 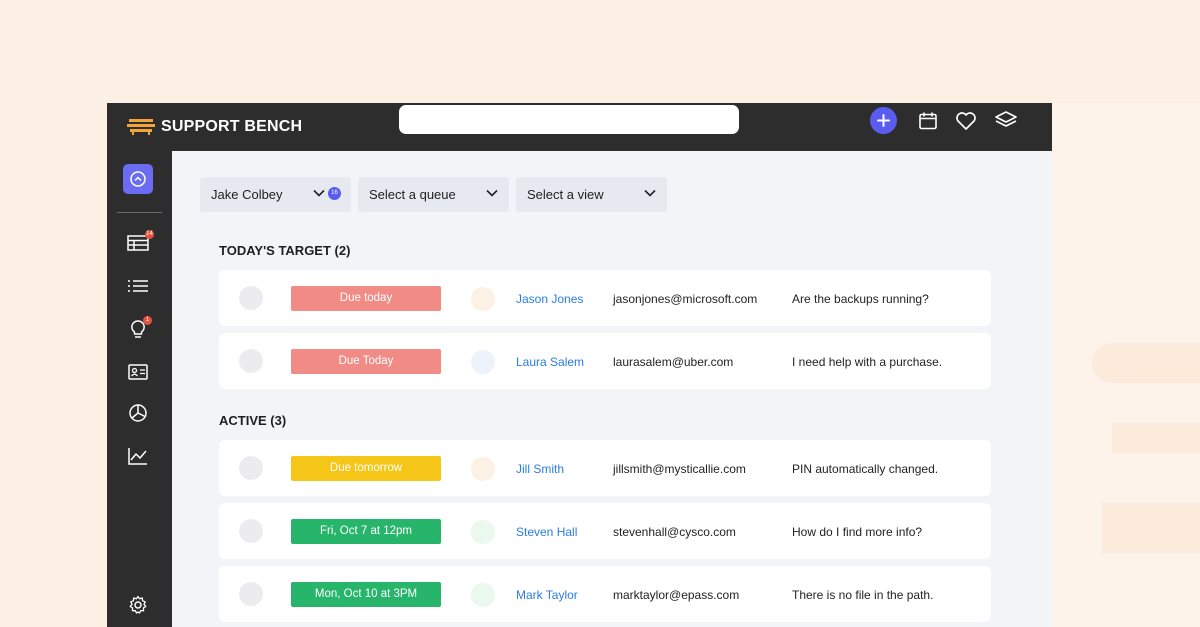 I want to click on heart-icon, so click(x=966, y=121).